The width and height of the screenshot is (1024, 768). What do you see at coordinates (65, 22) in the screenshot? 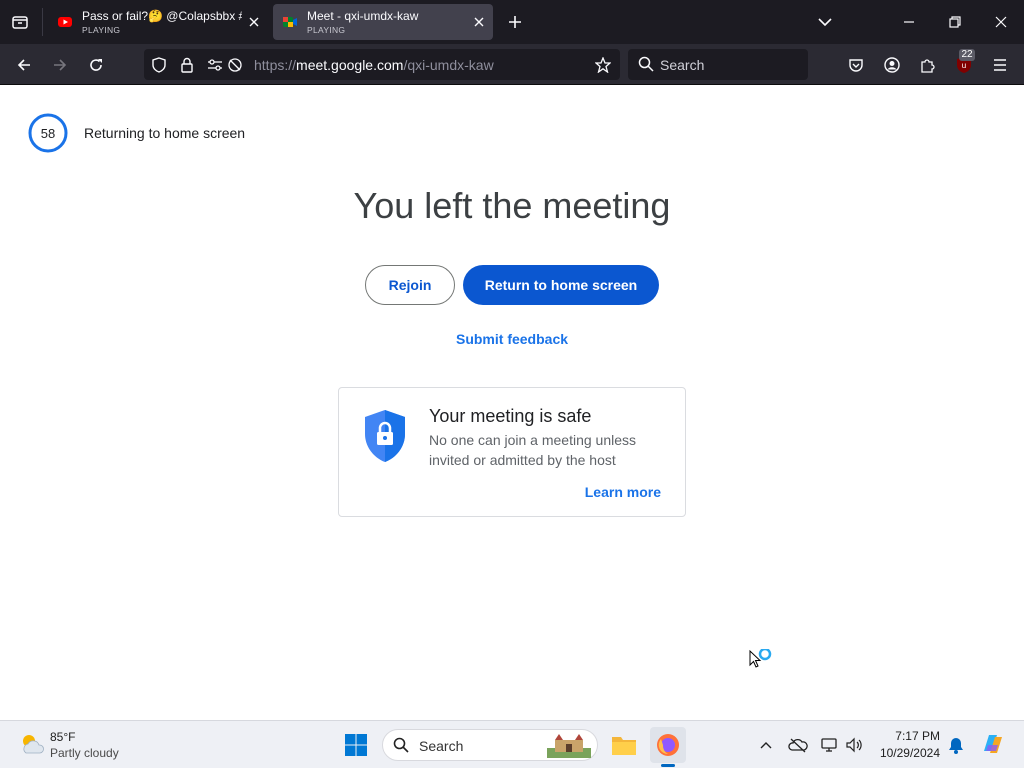
I see `youtube-icon` at bounding box center [65, 22].